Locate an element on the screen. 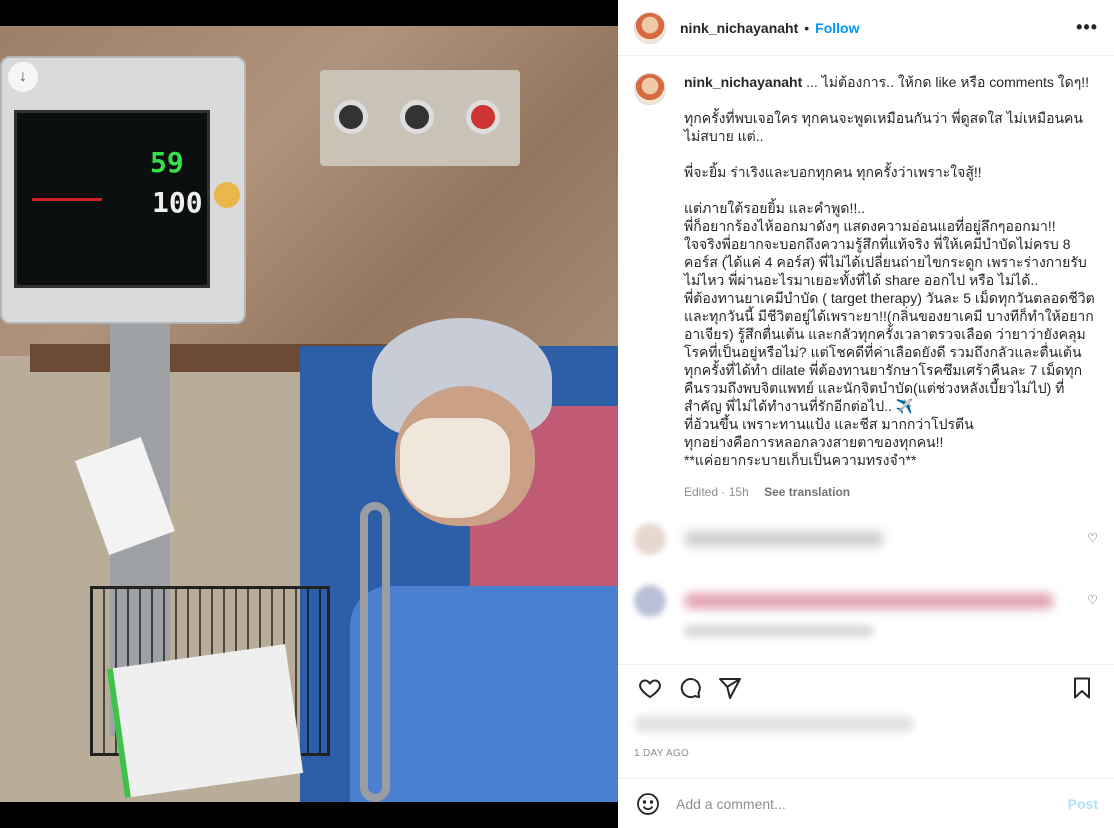 The image size is (1114, 828). caption-username: nink_nichayanaht is located at coordinates (743, 82).